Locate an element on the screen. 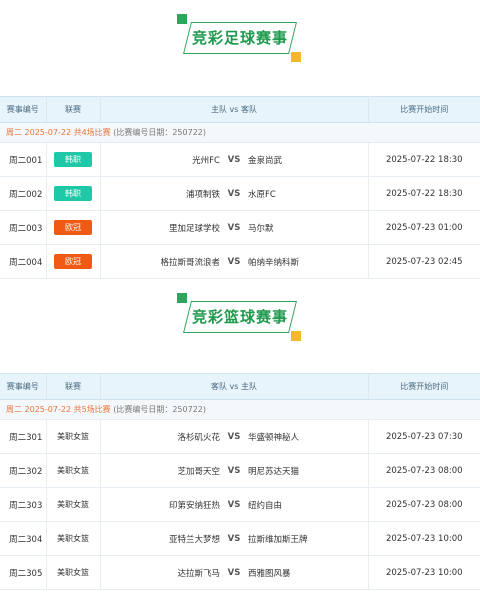  start-time: 2025-07-23 10:00 is located at coordinates (424, 572).